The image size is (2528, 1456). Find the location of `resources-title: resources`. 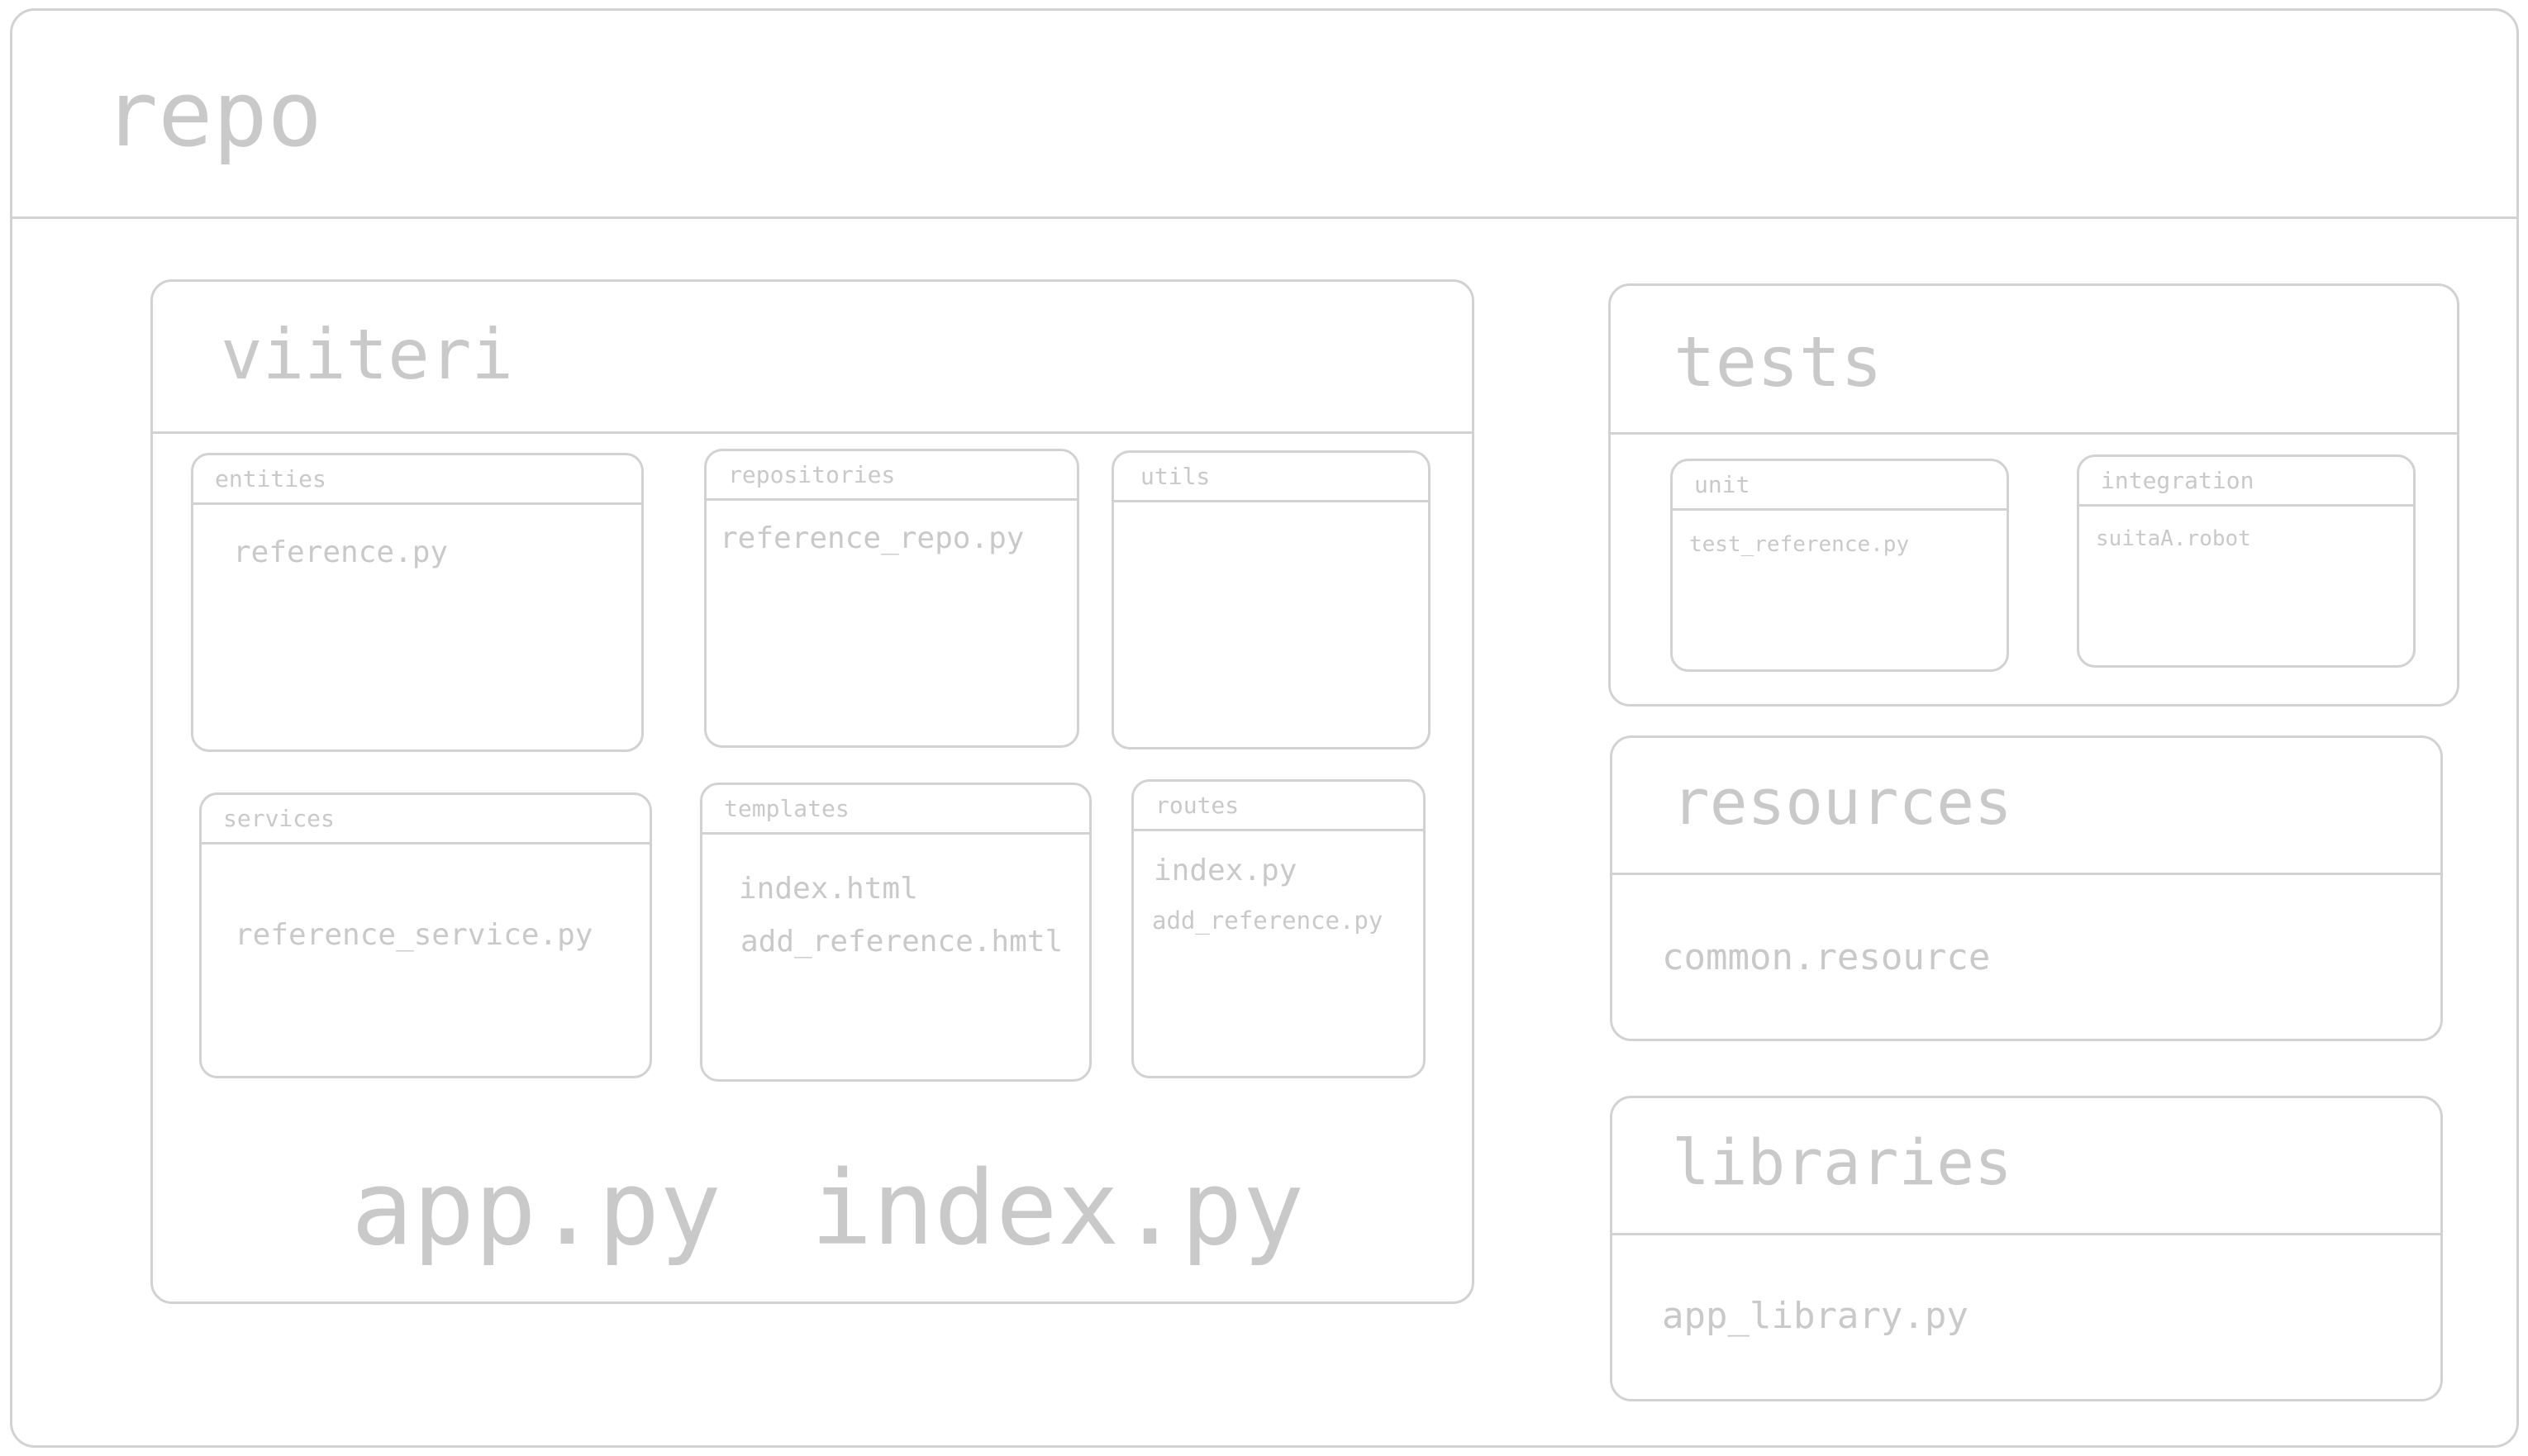

resources-title: resources is located at coordinates (1842, 802).